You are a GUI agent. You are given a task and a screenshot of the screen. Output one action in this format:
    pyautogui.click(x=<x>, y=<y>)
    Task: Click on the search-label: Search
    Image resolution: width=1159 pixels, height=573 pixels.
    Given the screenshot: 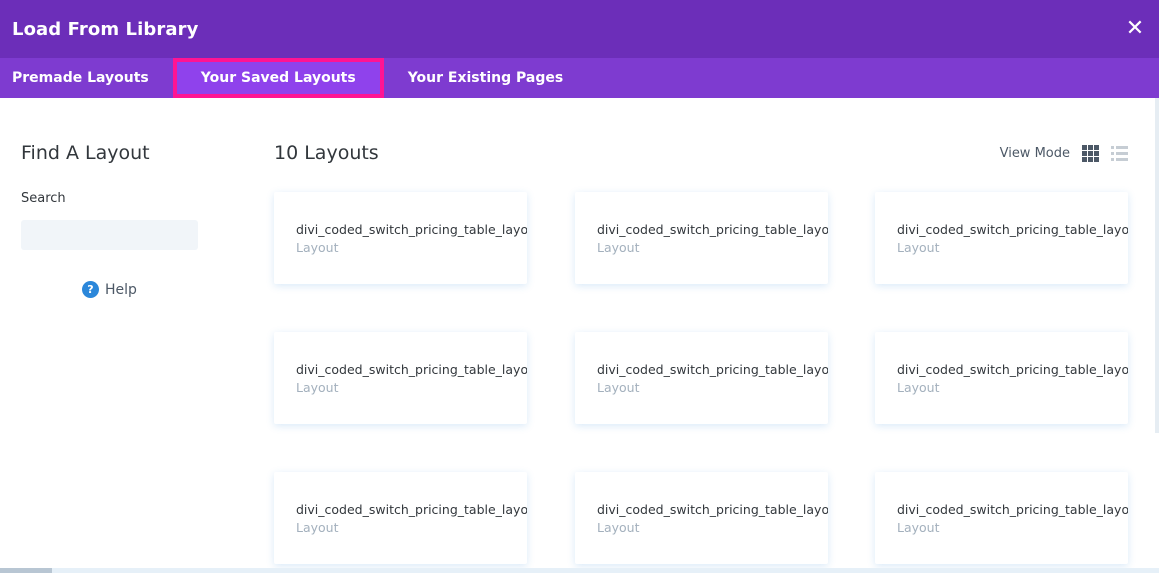 What is the action you would take?
    pyautogui.click(x=43, y=198)
    